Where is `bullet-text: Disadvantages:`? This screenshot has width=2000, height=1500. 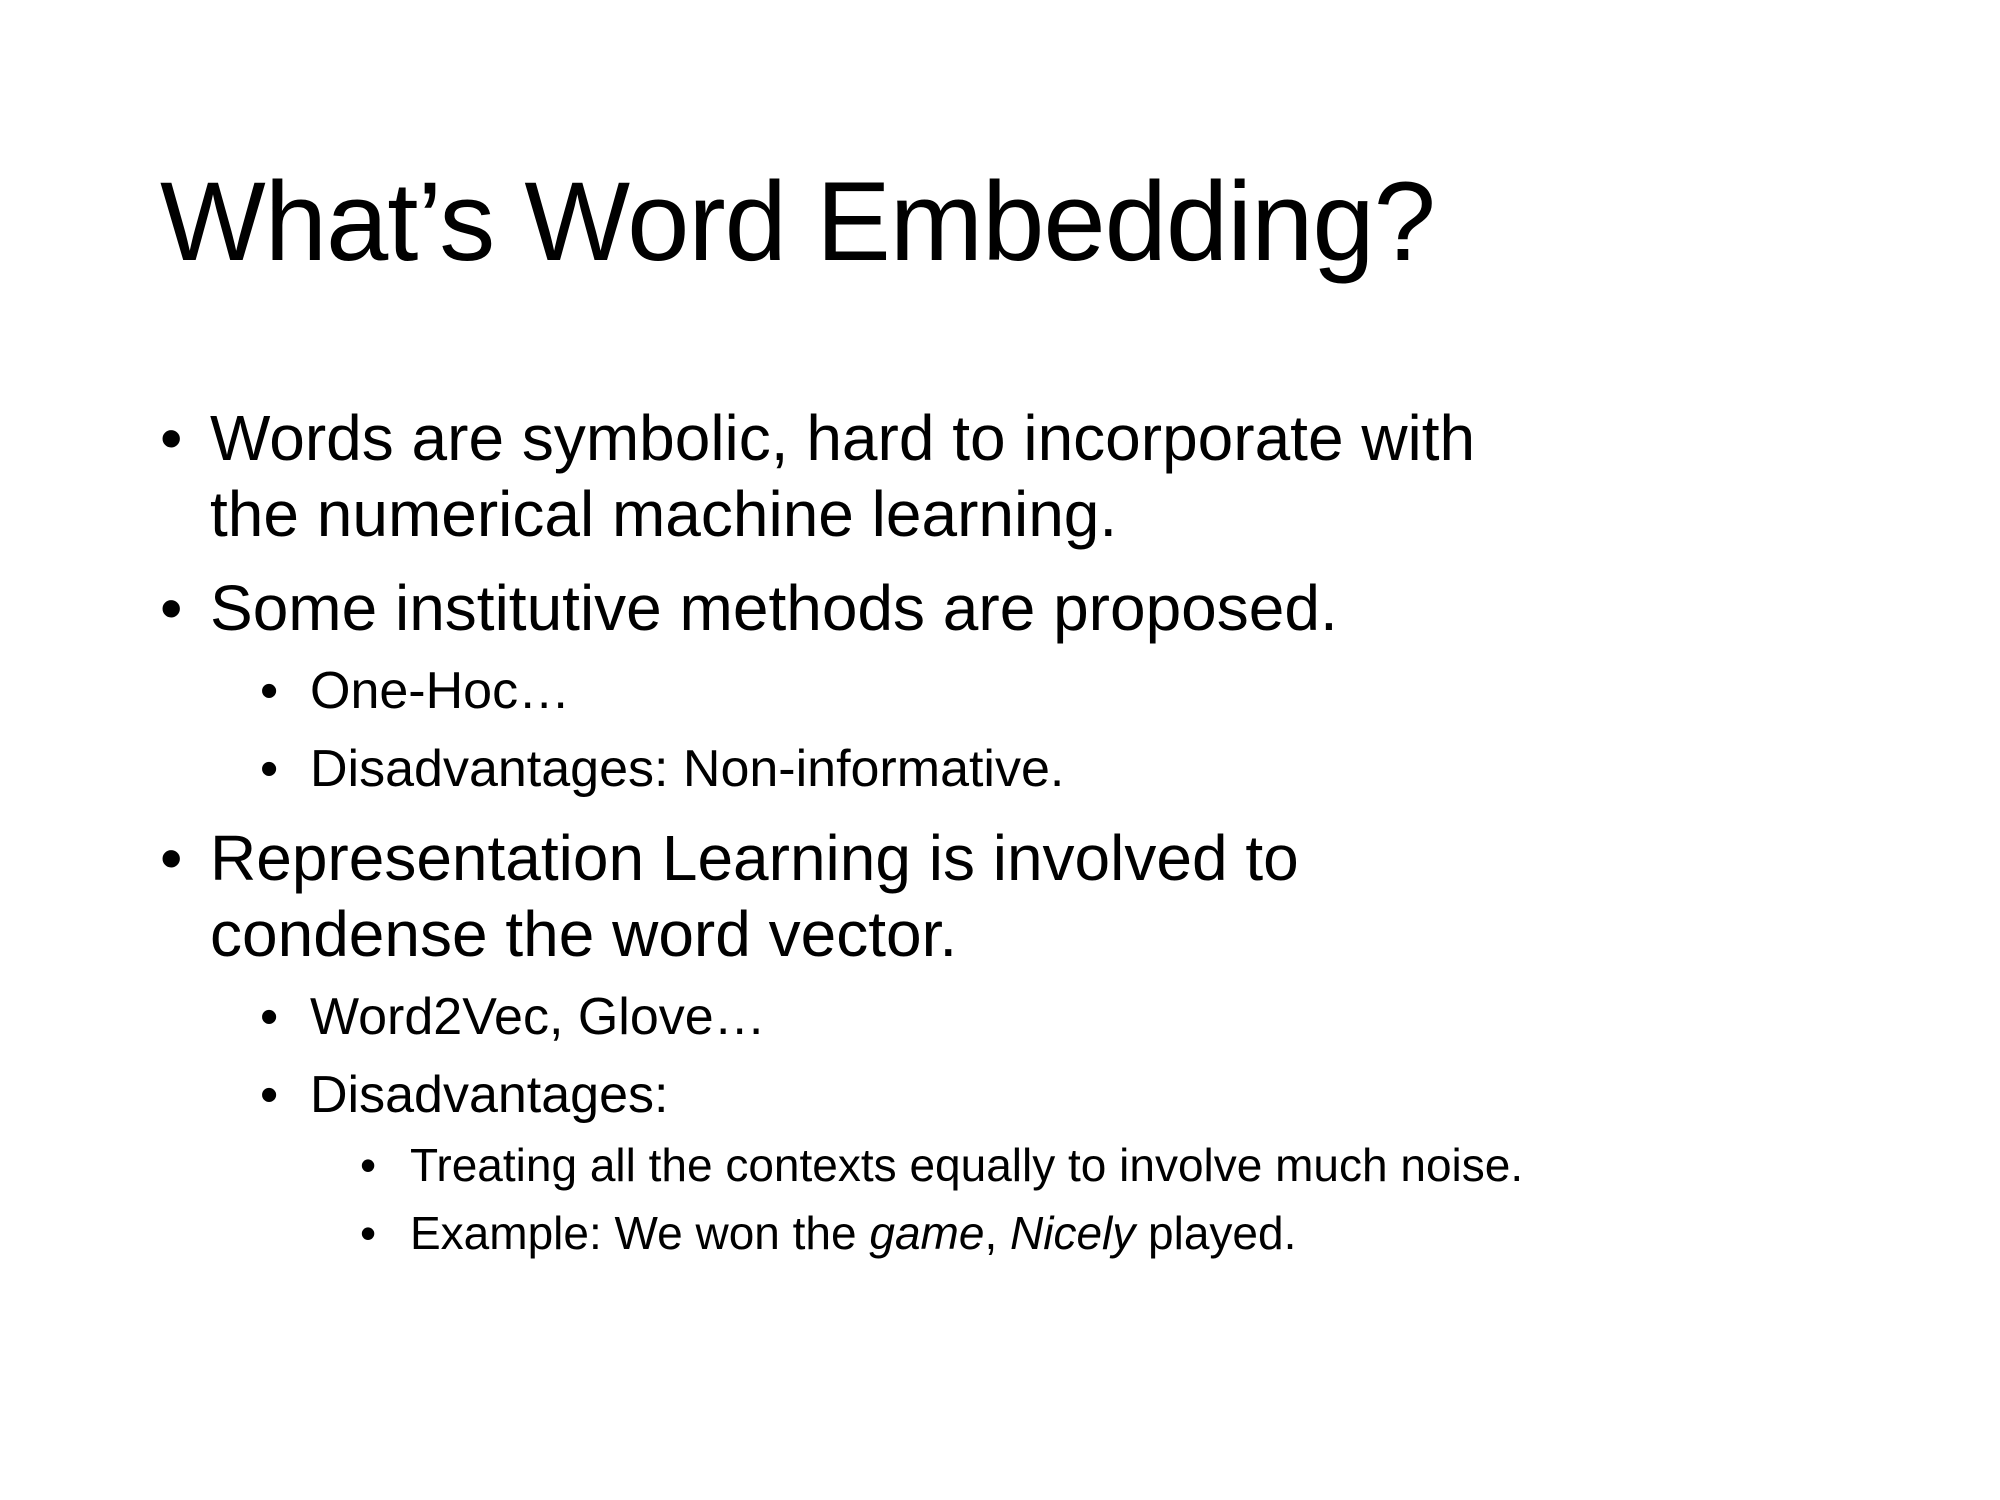
bullet-text: Disadvantages: is located at coordinates (489, 1095).